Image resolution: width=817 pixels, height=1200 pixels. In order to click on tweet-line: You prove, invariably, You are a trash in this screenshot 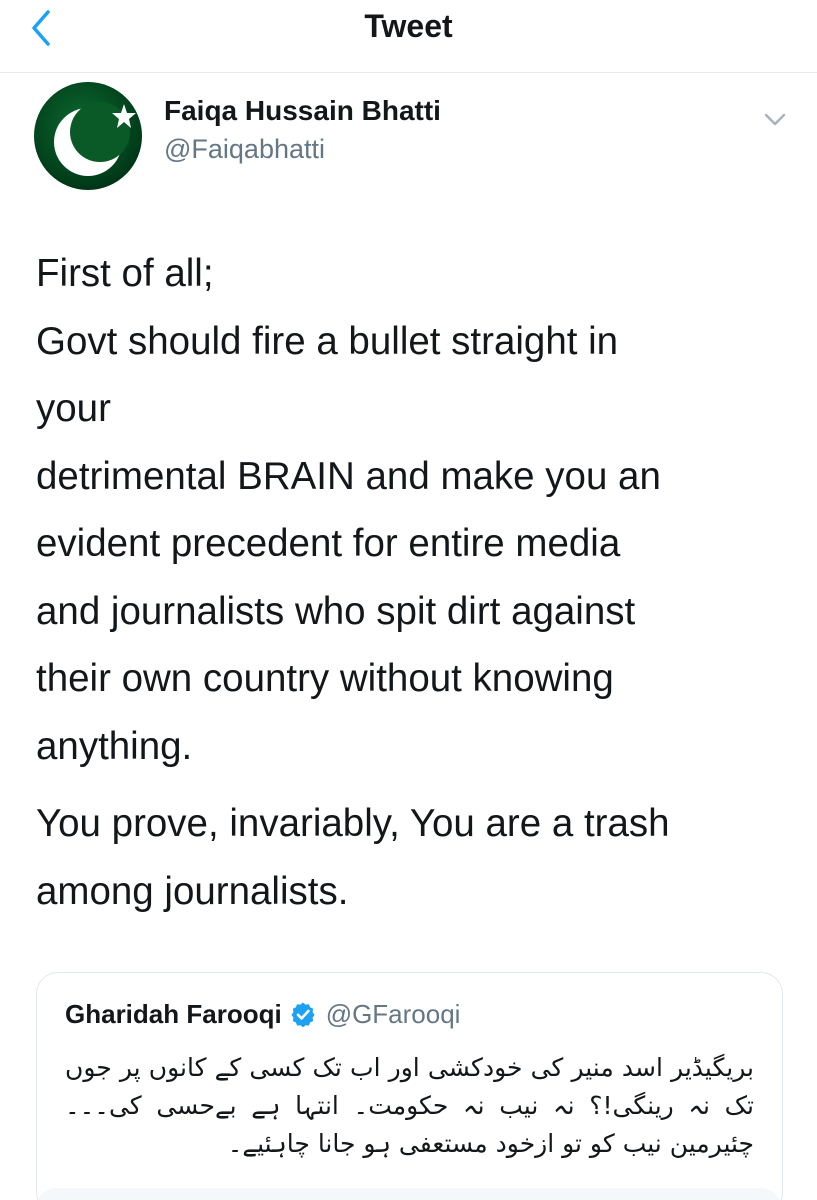, I will do `click(353, 823)`.